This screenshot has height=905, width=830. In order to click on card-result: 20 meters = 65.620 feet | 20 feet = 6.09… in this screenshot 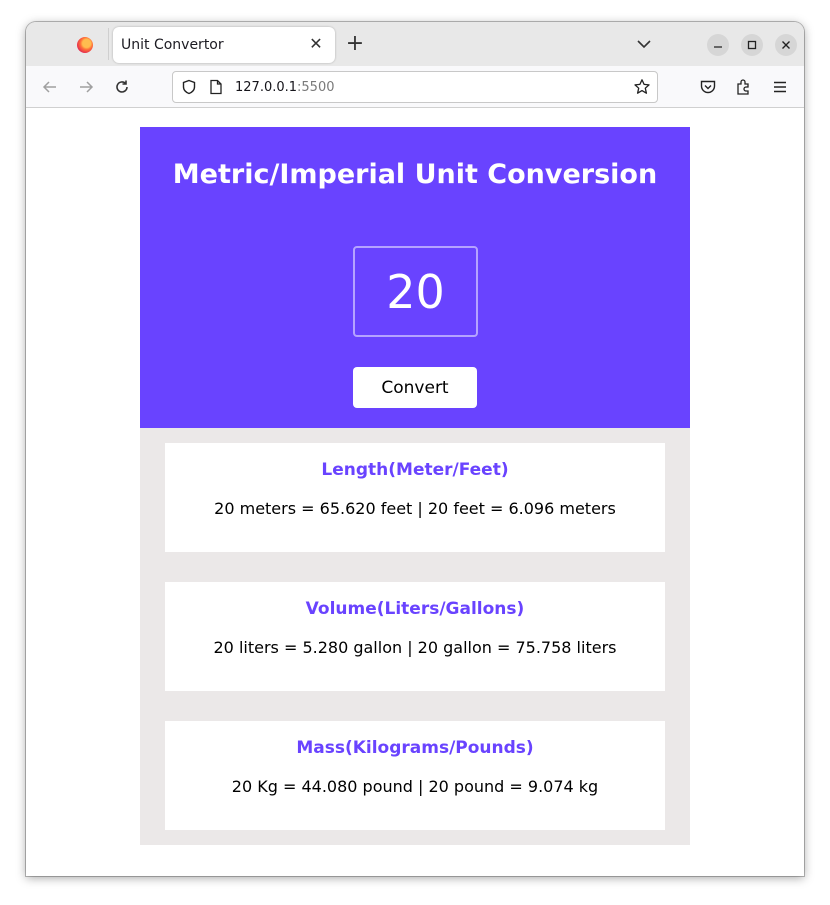, I will do `click(415, 508)`.